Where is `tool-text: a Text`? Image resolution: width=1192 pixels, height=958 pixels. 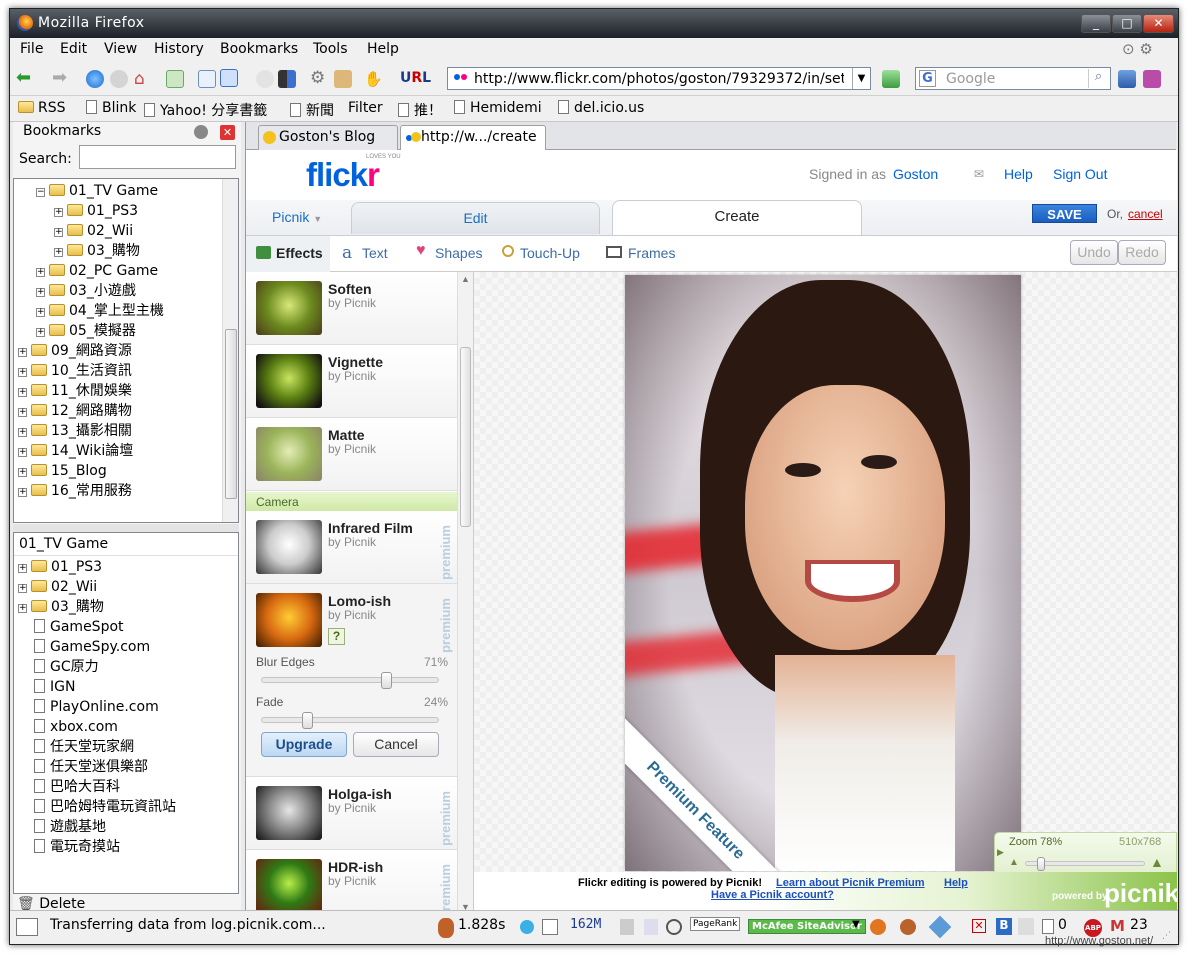
tool-text: a Text is located at coordinates (378, 254).